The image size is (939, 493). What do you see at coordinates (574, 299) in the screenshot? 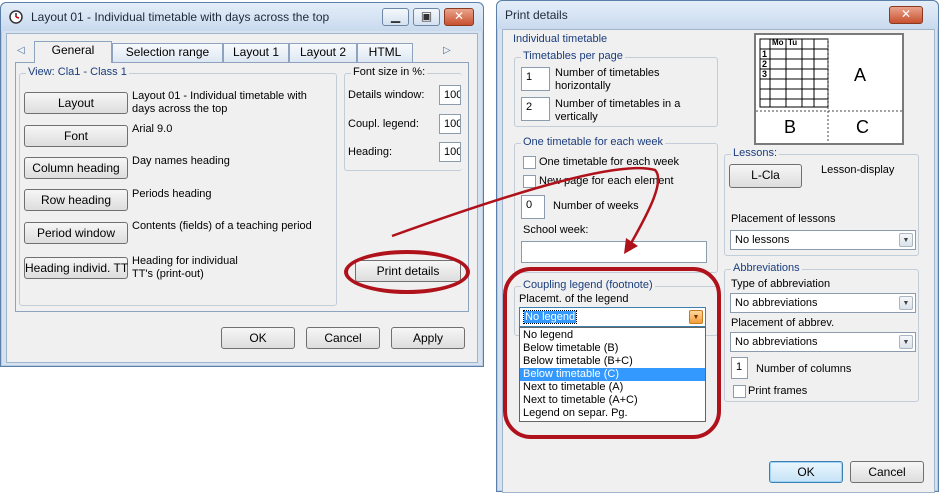
I see `legend-placement-label: Placemt. of the legend` at bounding box center [574, 299].